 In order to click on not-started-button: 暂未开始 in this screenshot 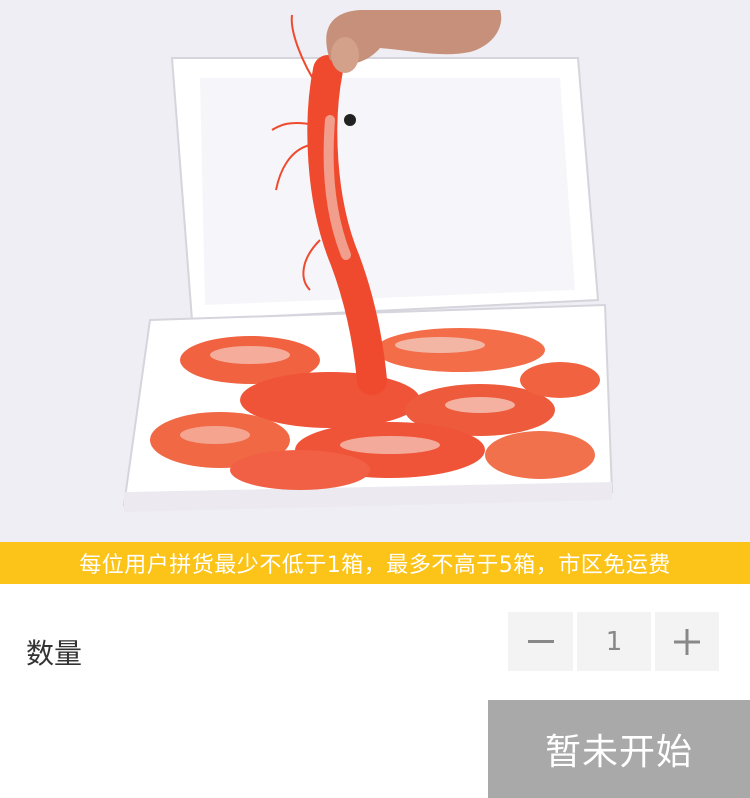, I will do `click(619, 749)`.